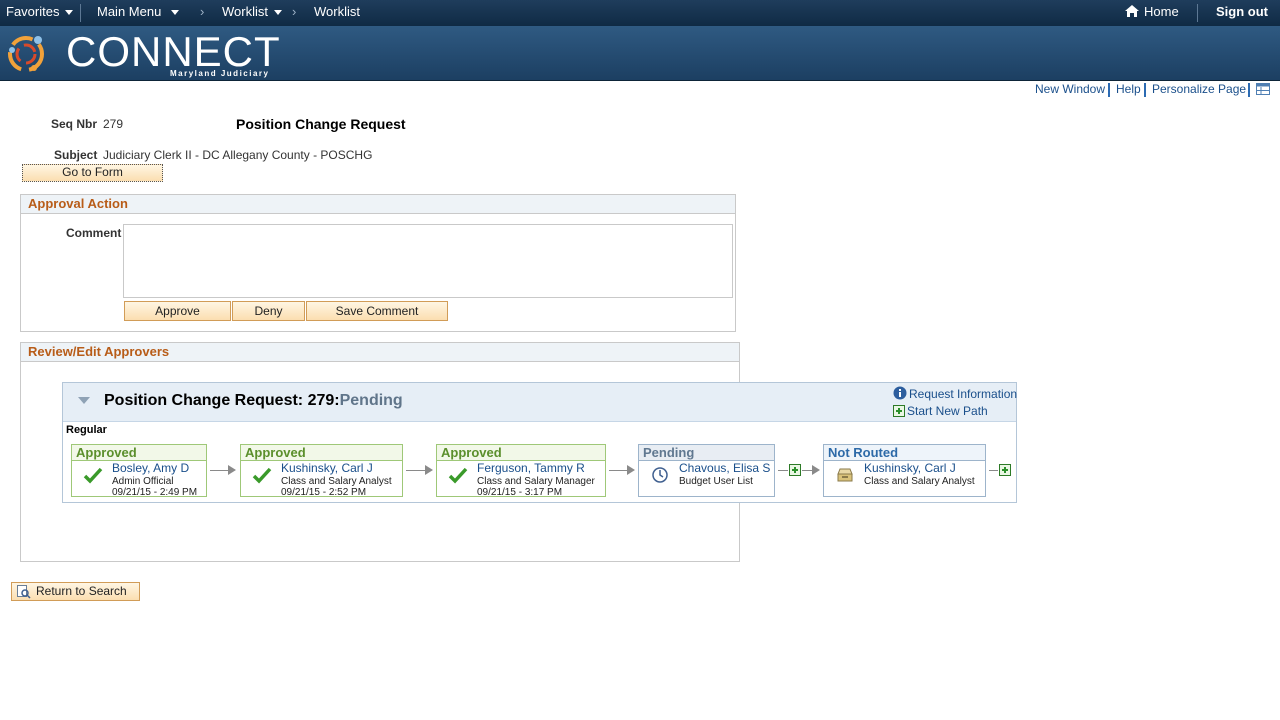 The image size is (1280, 720). What do you see at coordinates (268, 311) in the screenshot?
I see `deny-button: Deny` at bounding box center [268, 311].